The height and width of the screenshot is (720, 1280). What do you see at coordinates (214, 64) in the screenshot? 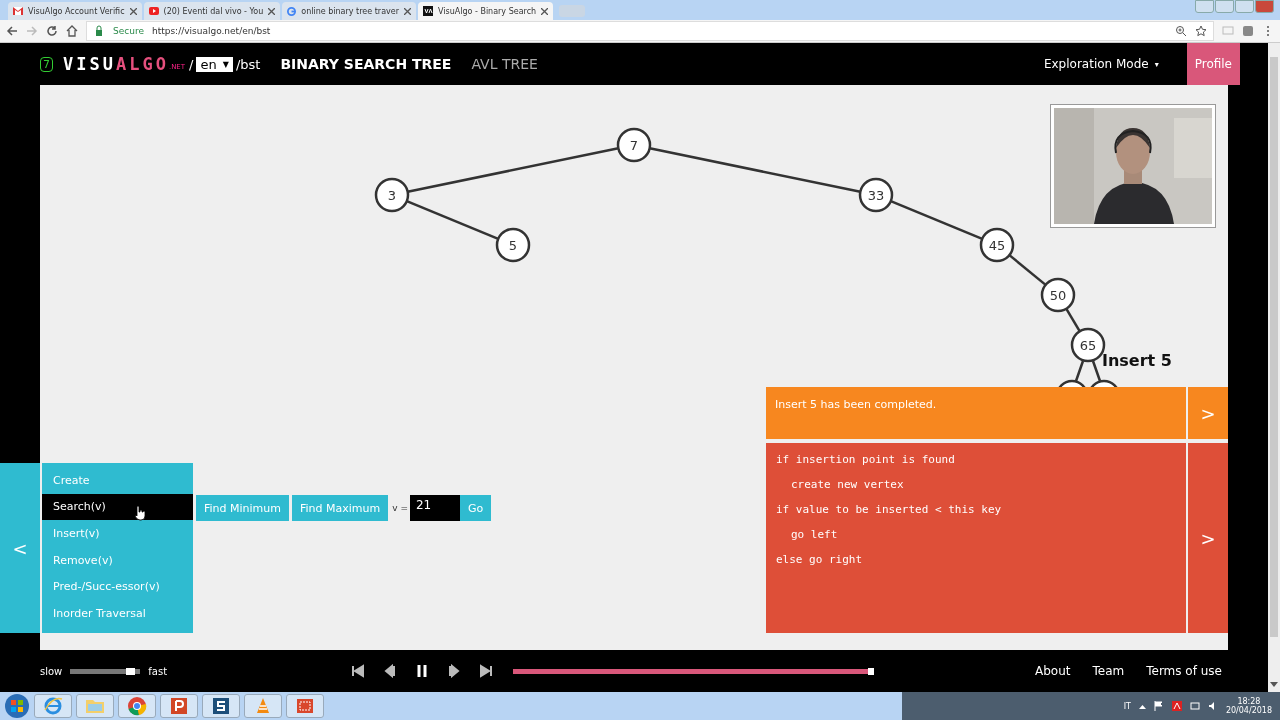
I see `language-select: en ▼` at bounding box center [214, 64].